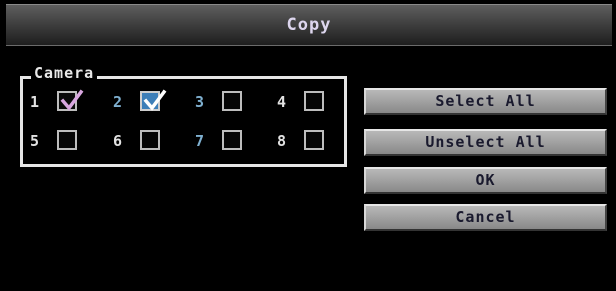 This screenshot has height=291, width=616. Describe the element at coordinates (118, 102) in the screenshot. I see `camera-2-number: 2` at that location.